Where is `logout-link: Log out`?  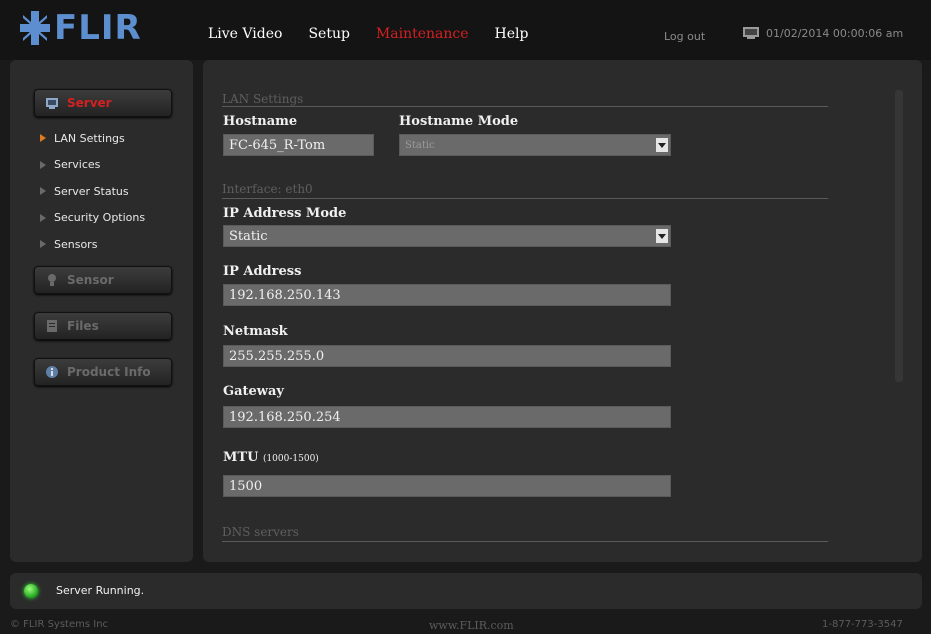
logout-link: Log out is located at coordinates (684, 36).